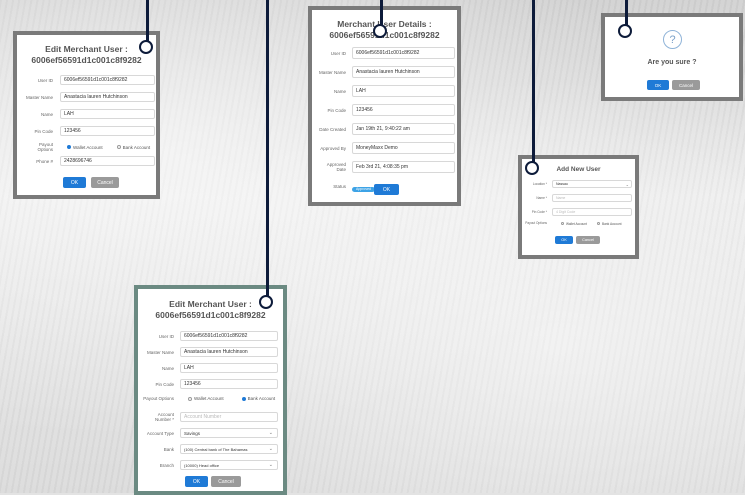  I want to click on title-line-1: Edit Merchant User :, so click(86, 49).